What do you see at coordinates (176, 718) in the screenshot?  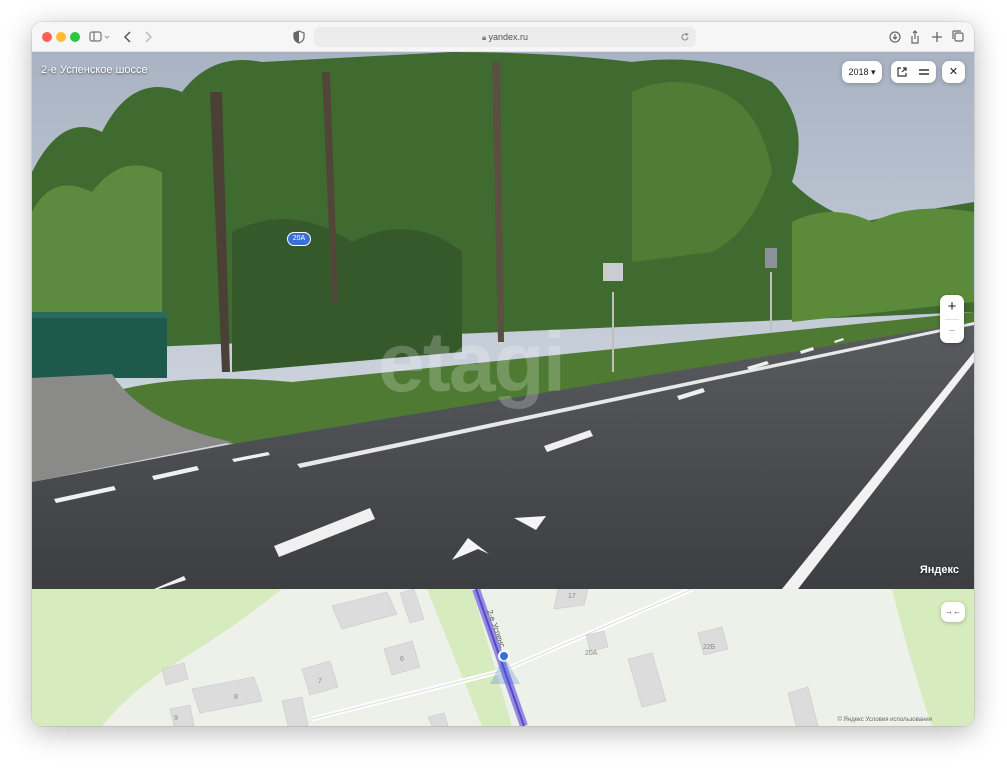 I see `house-9: 9` at bounding box center [176, 718].